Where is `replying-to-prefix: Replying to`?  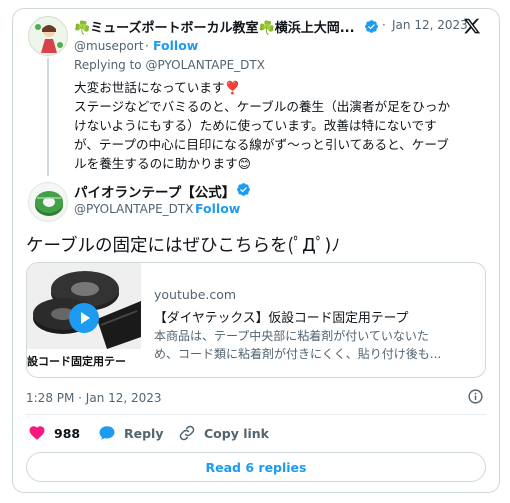
replying-to-prefix: Replying to is located at coordinates (108, 65).